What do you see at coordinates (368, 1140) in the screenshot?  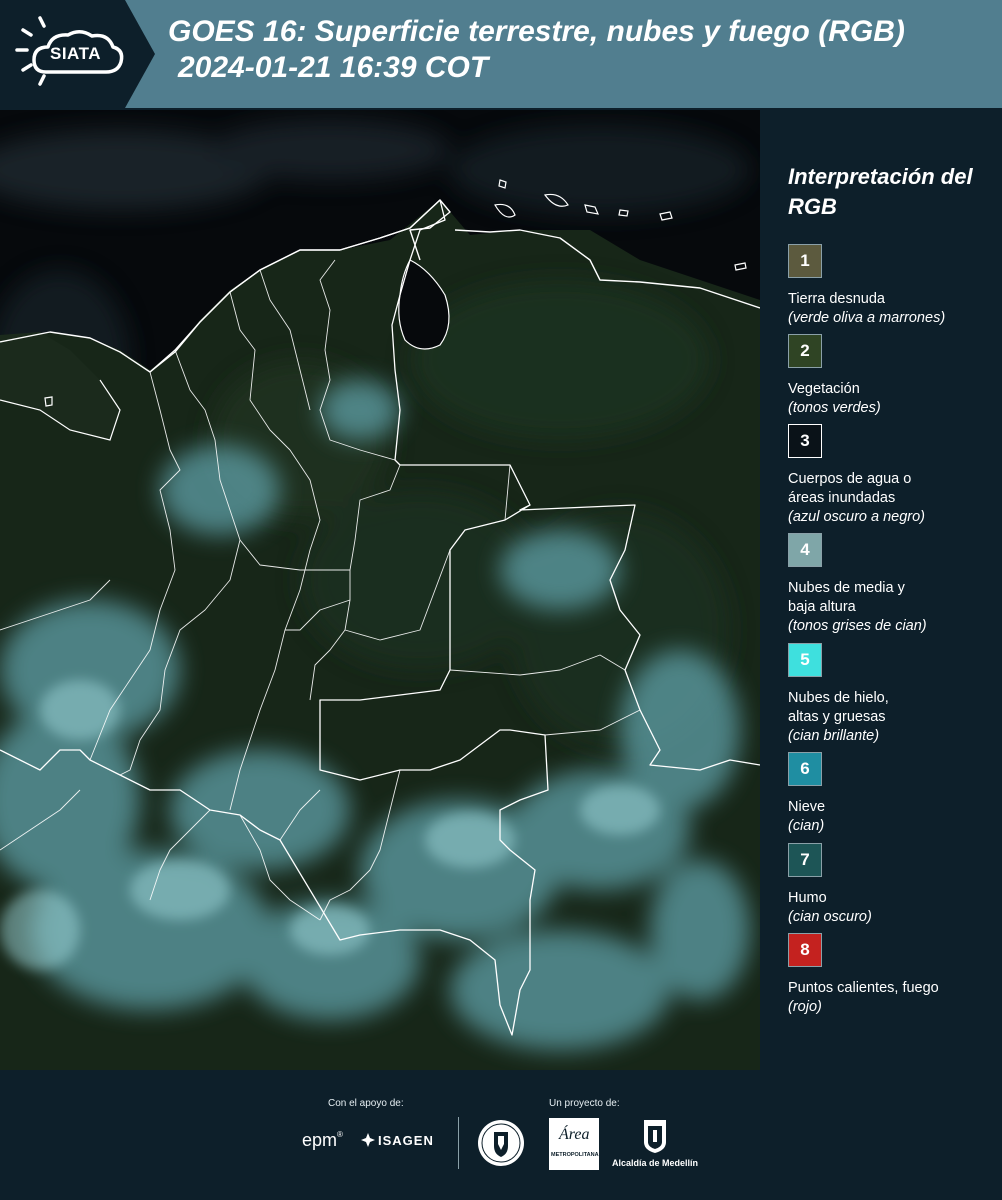 I see `isagen-mark-icon` at bounding box center [368, 1140].